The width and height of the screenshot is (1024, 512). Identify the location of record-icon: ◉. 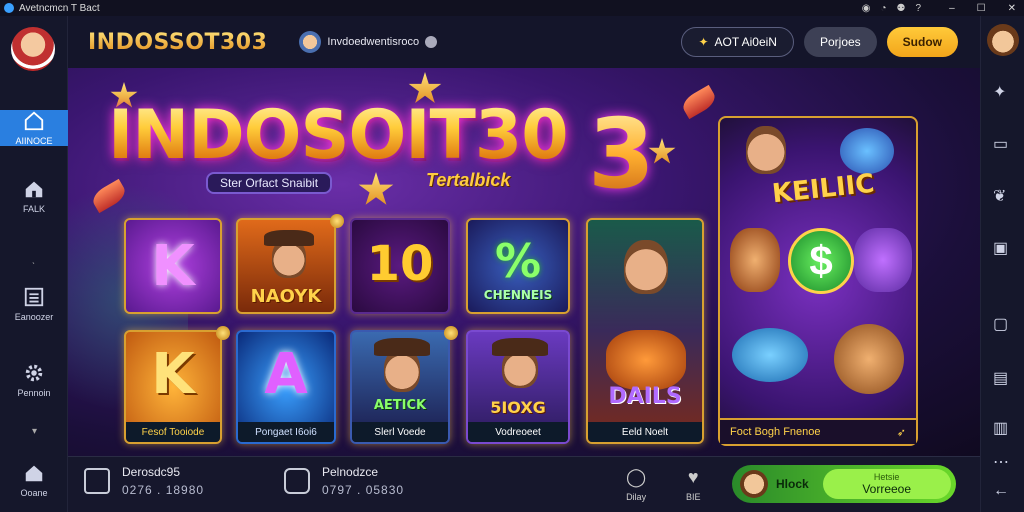
(866, 8).